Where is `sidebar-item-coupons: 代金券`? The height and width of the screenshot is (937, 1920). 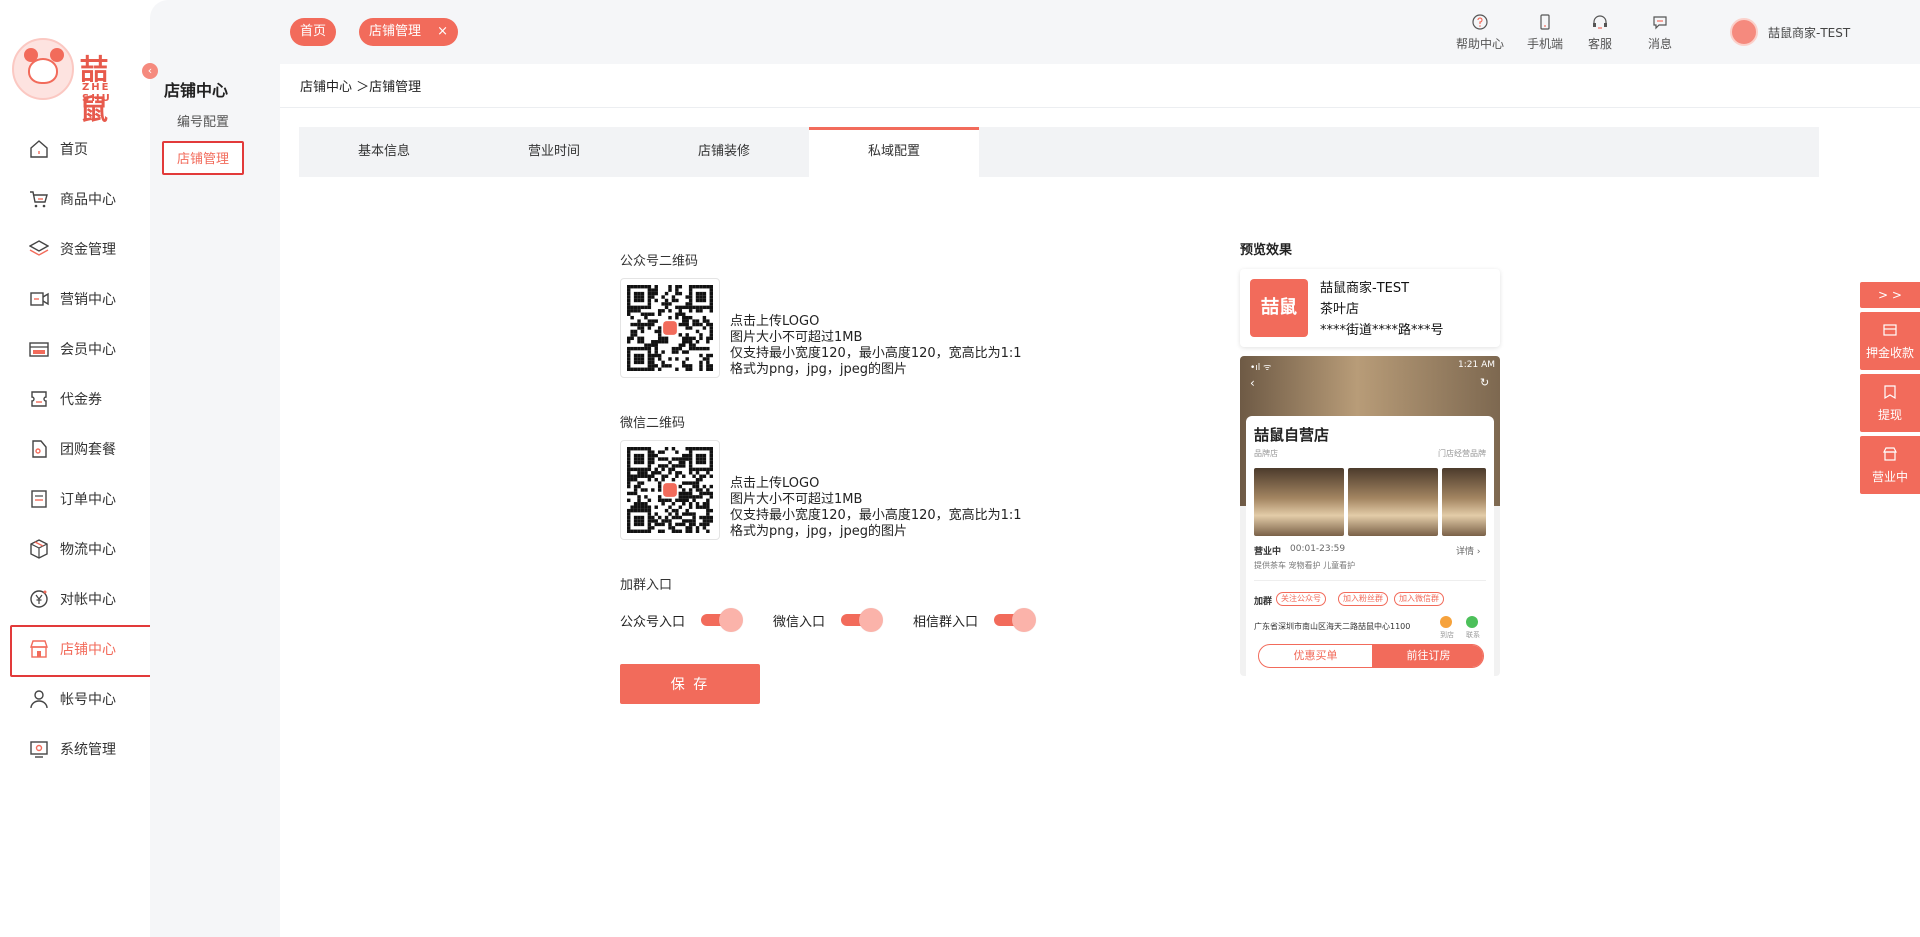 sidebar-item-coupons: 代金券 is located at coordinates (75, 399).